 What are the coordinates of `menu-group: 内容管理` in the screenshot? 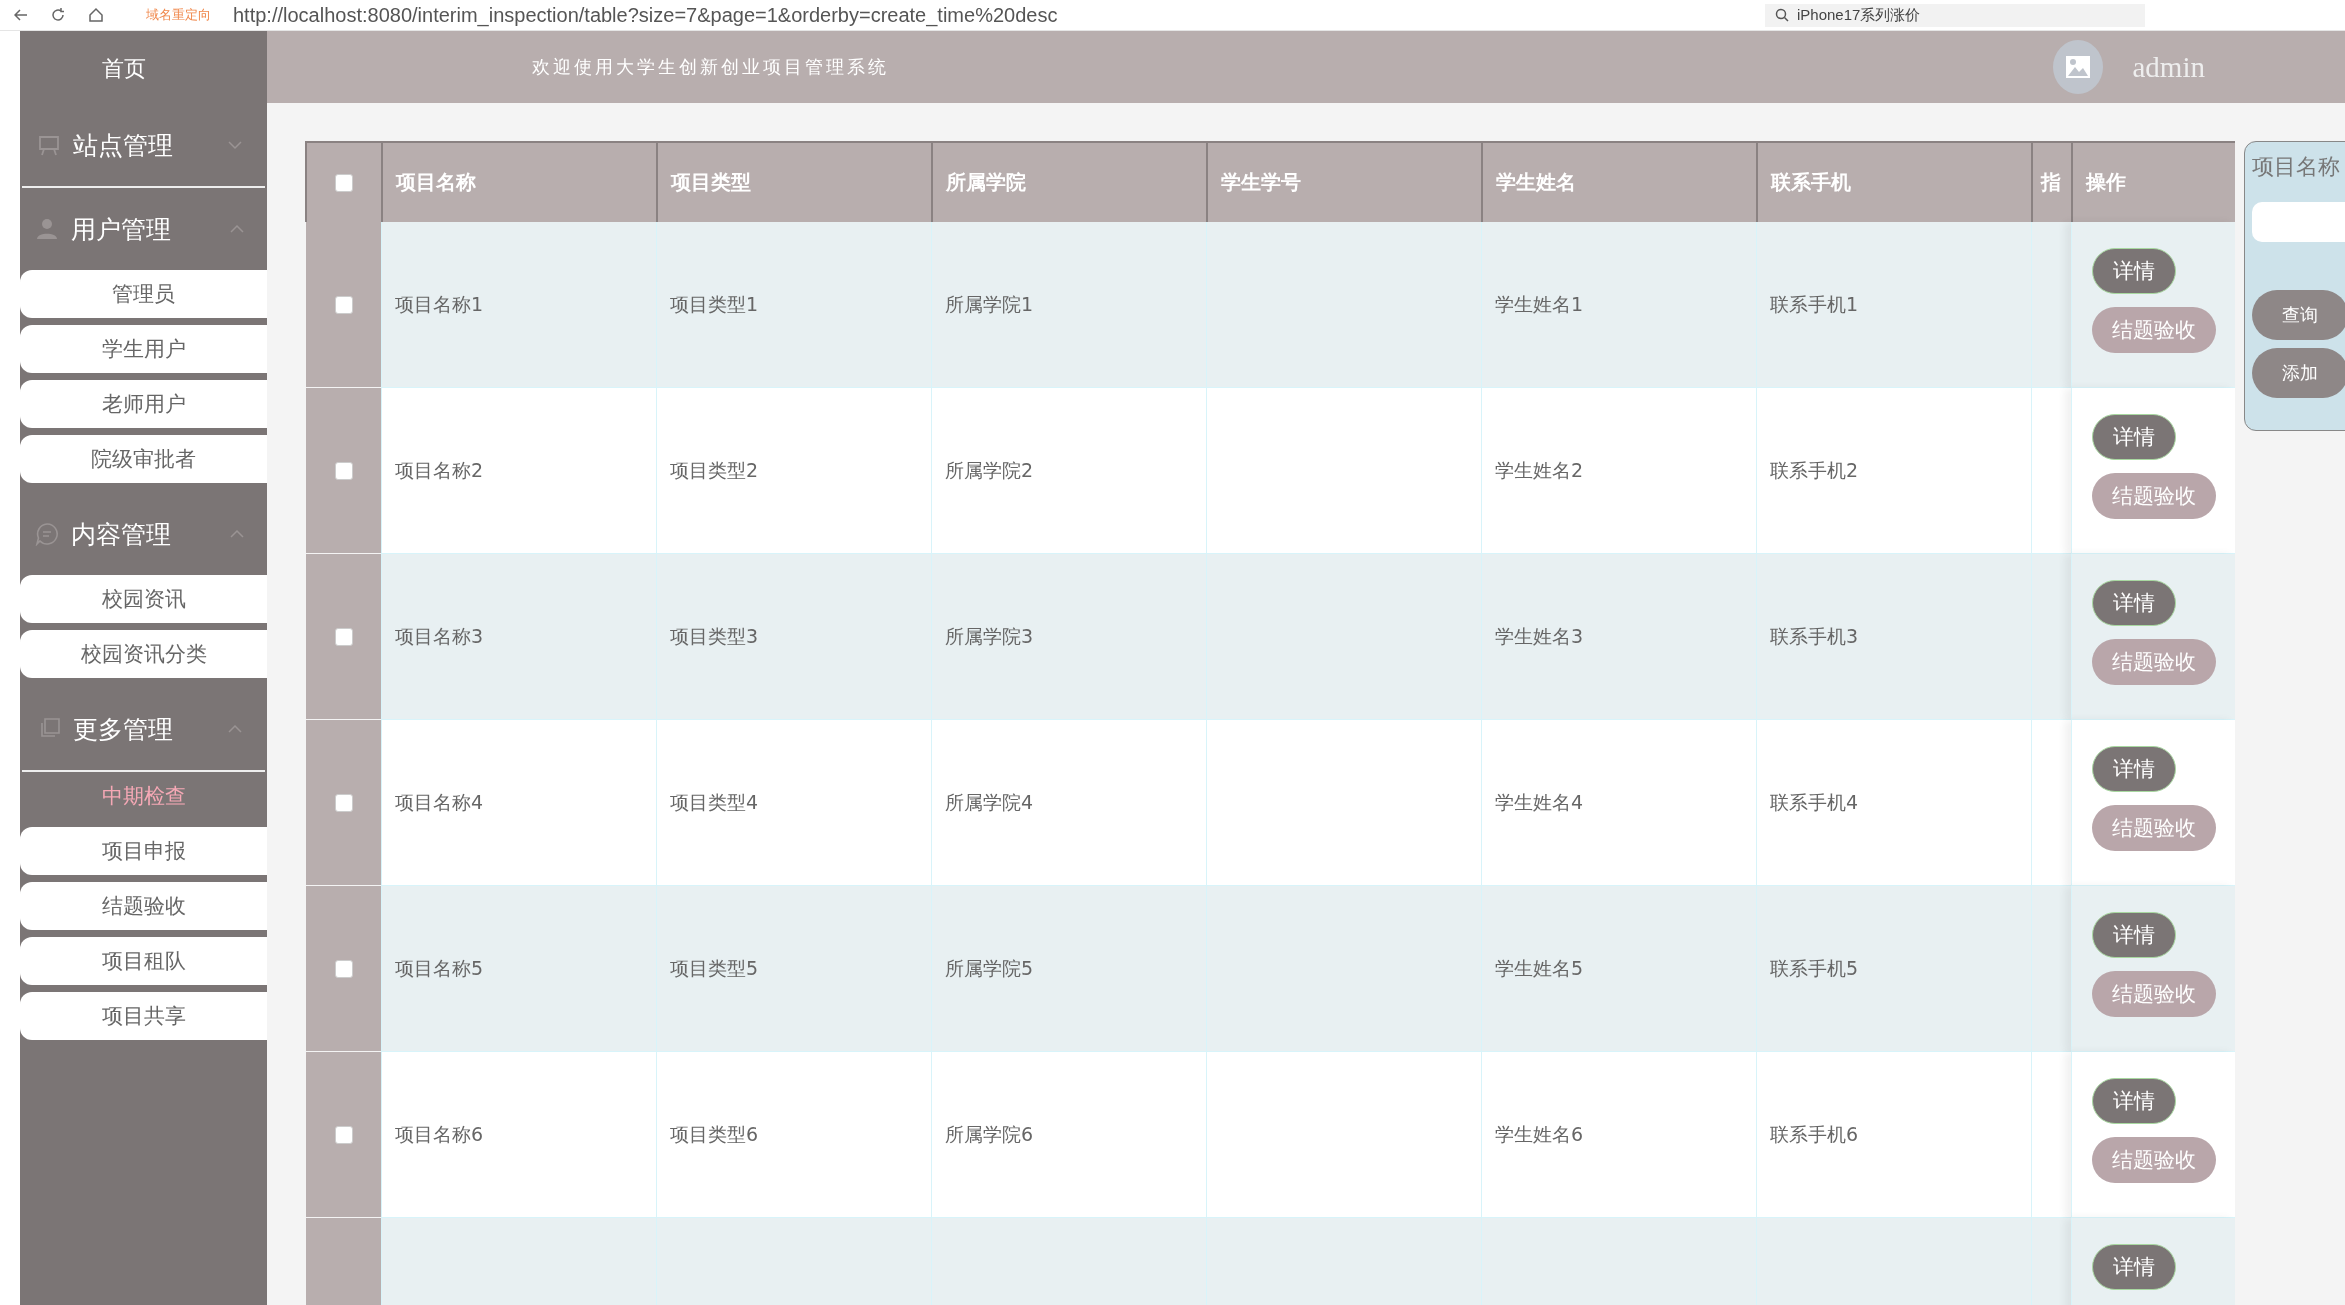 It's located at (143, 534).